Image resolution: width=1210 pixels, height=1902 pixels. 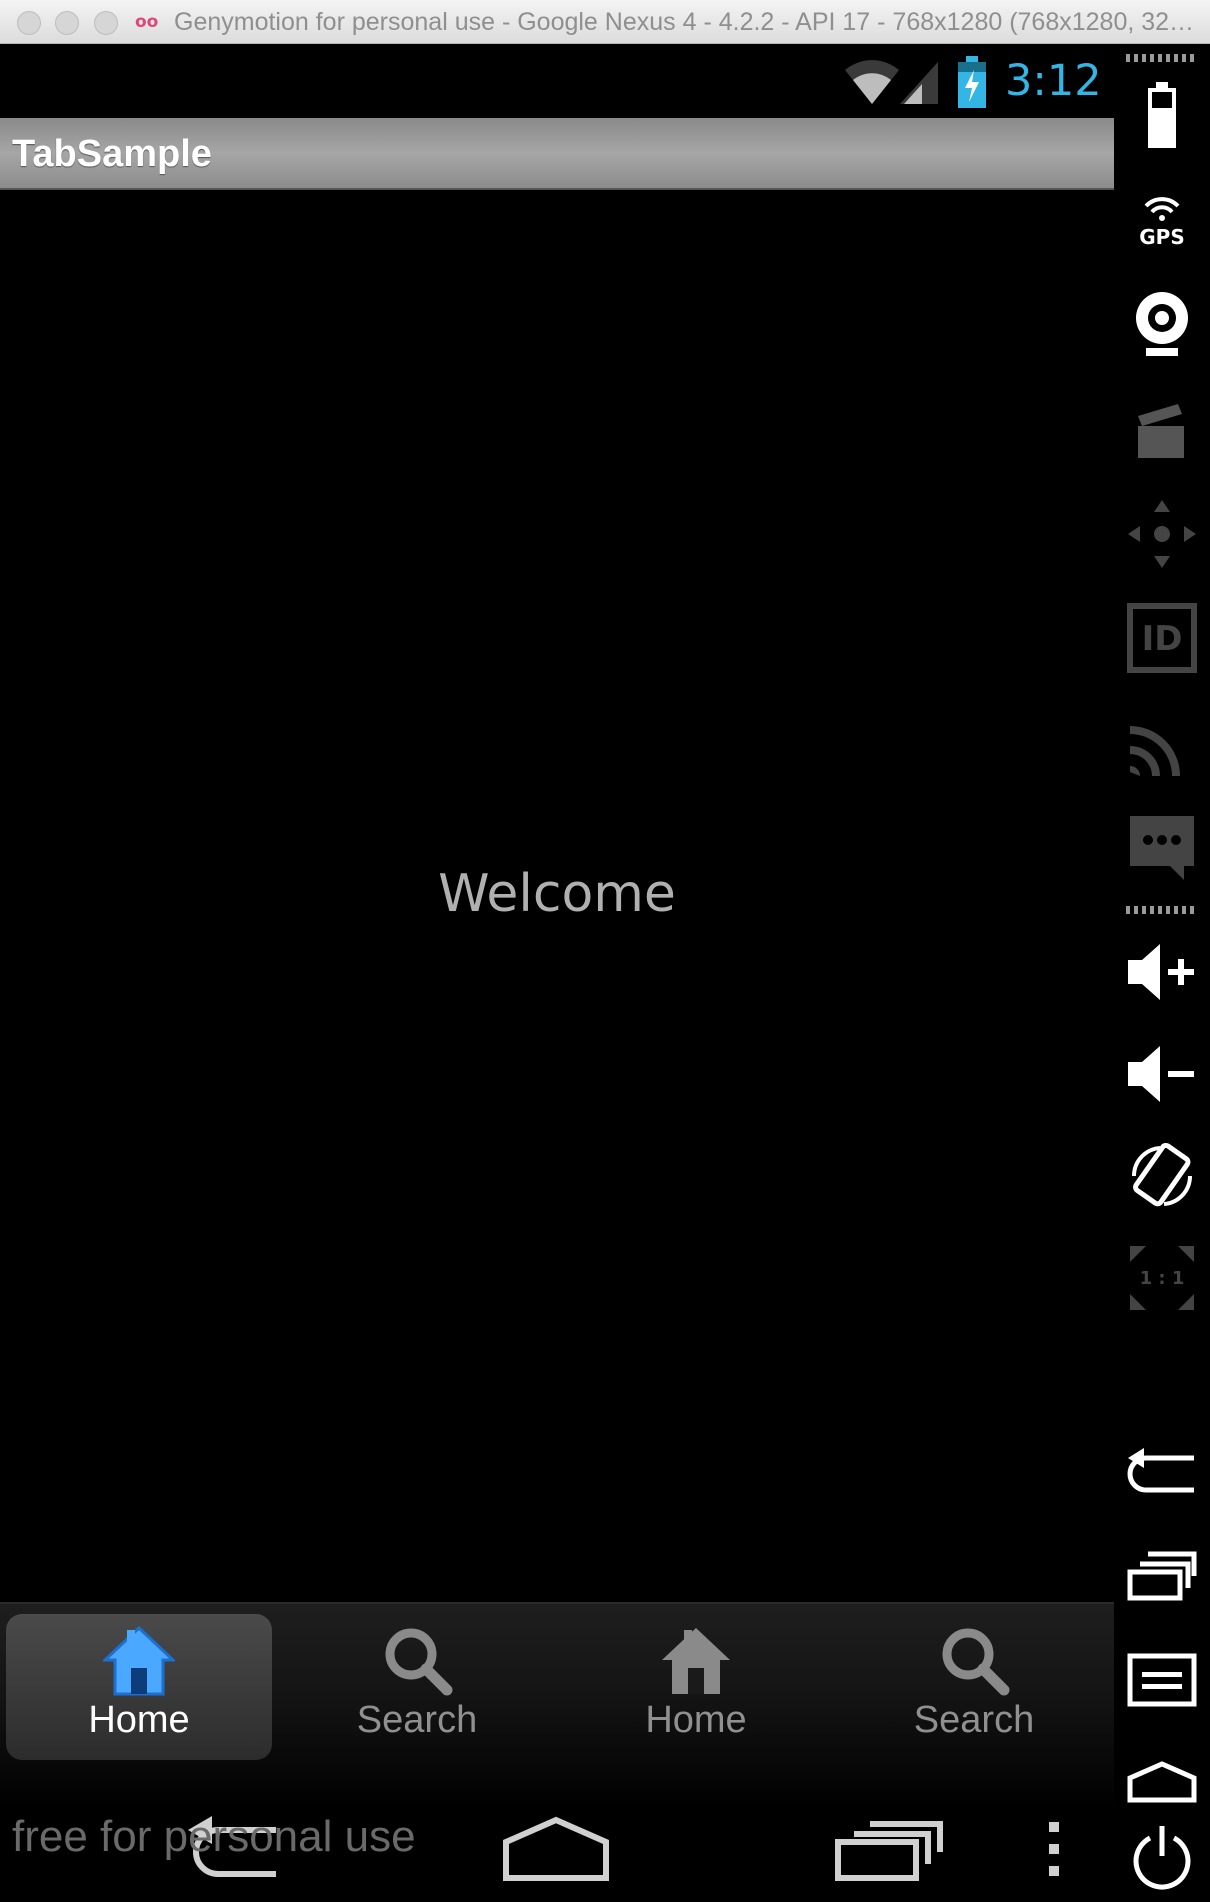 What do you see at coordinates (557, 154) in the screenshot?
I see `action-bar: TabSample` at bounding box center [557, 154].